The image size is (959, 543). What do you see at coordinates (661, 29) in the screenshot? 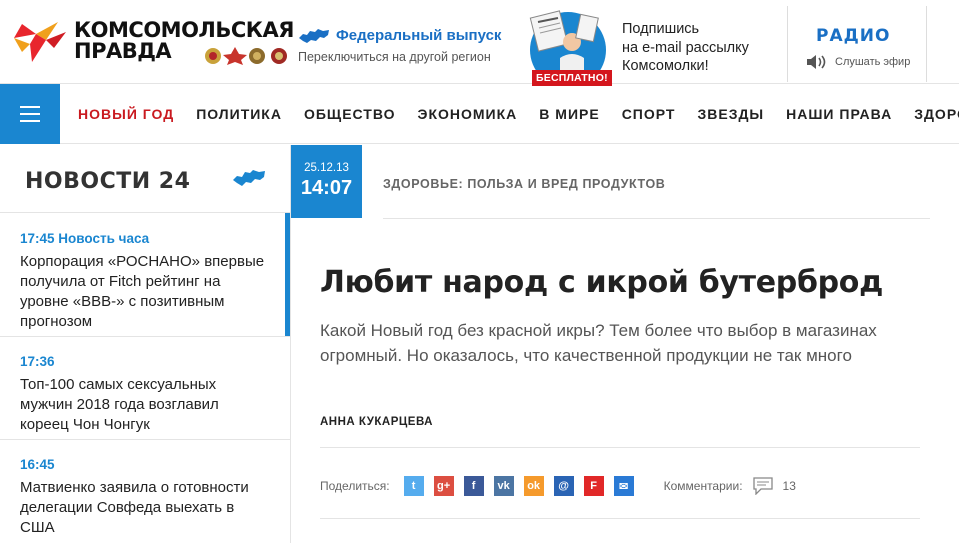
I see `subscribe-line: Подпишись` at bounding box center [661, 29].